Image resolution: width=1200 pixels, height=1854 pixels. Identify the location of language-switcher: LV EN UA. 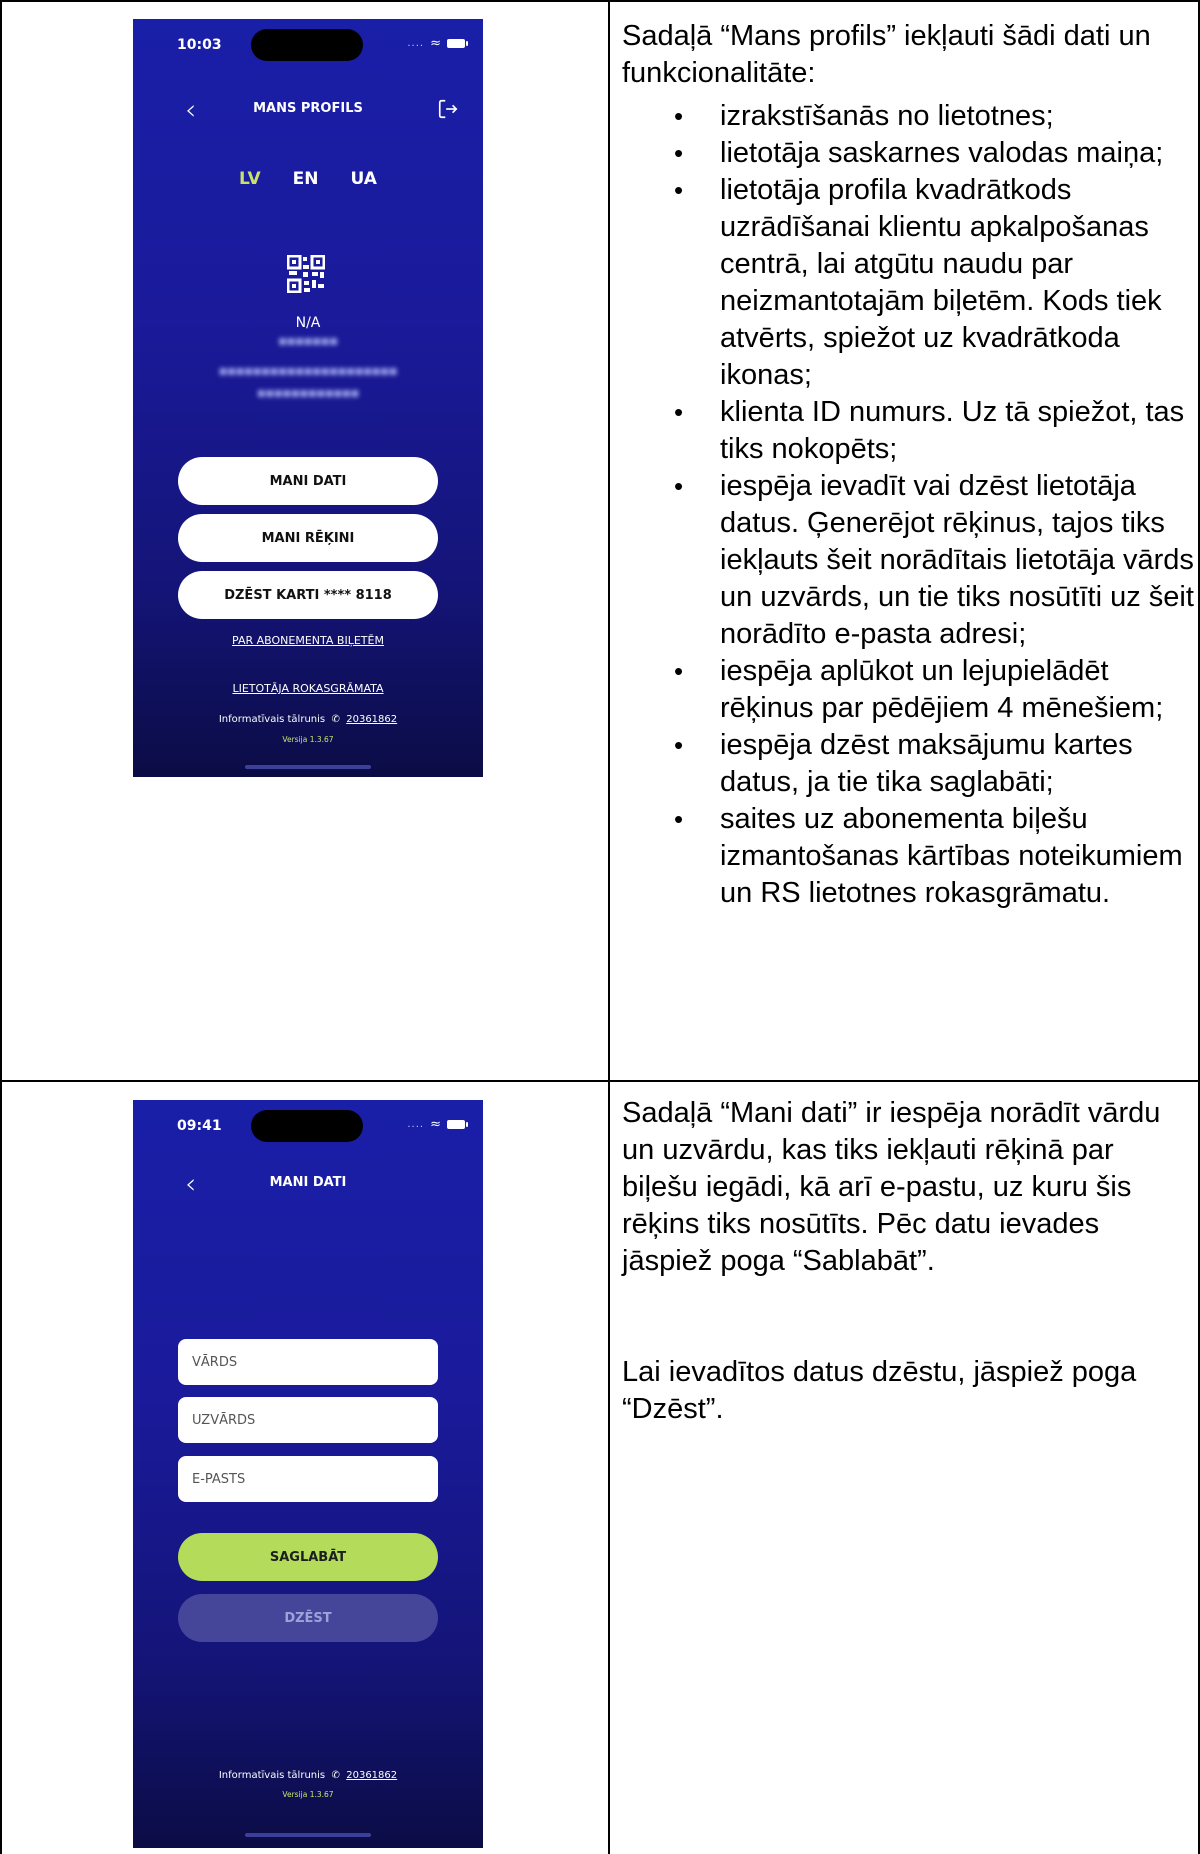
(308, 179).